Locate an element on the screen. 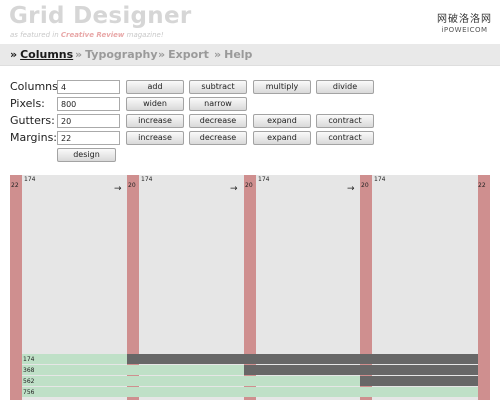 The image size is (500, 407). span-label-1: 174 is located at coordinates (29, 359).